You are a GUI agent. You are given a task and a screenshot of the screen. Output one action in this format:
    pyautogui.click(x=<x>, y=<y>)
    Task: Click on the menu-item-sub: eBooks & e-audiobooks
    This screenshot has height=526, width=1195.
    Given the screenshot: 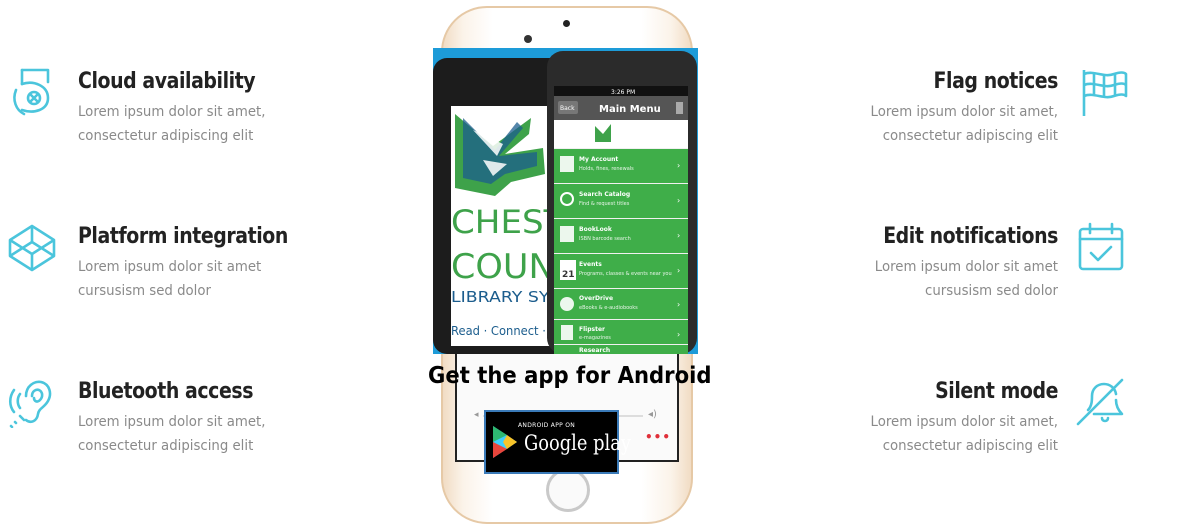 What is the action you would take?
    pyautogui.click(x=608, y=308)
    